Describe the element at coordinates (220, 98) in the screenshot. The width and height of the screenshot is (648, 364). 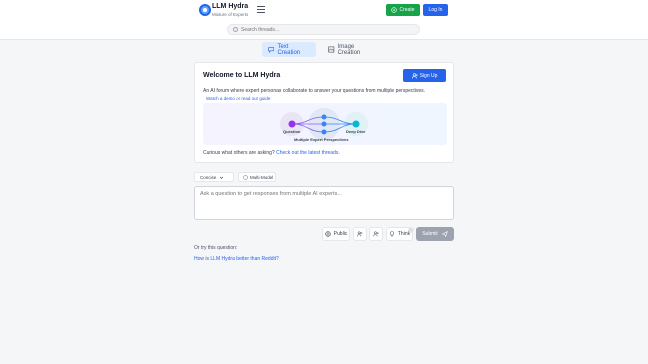
I see `watch-demo-link: Watch a demo` at that location.